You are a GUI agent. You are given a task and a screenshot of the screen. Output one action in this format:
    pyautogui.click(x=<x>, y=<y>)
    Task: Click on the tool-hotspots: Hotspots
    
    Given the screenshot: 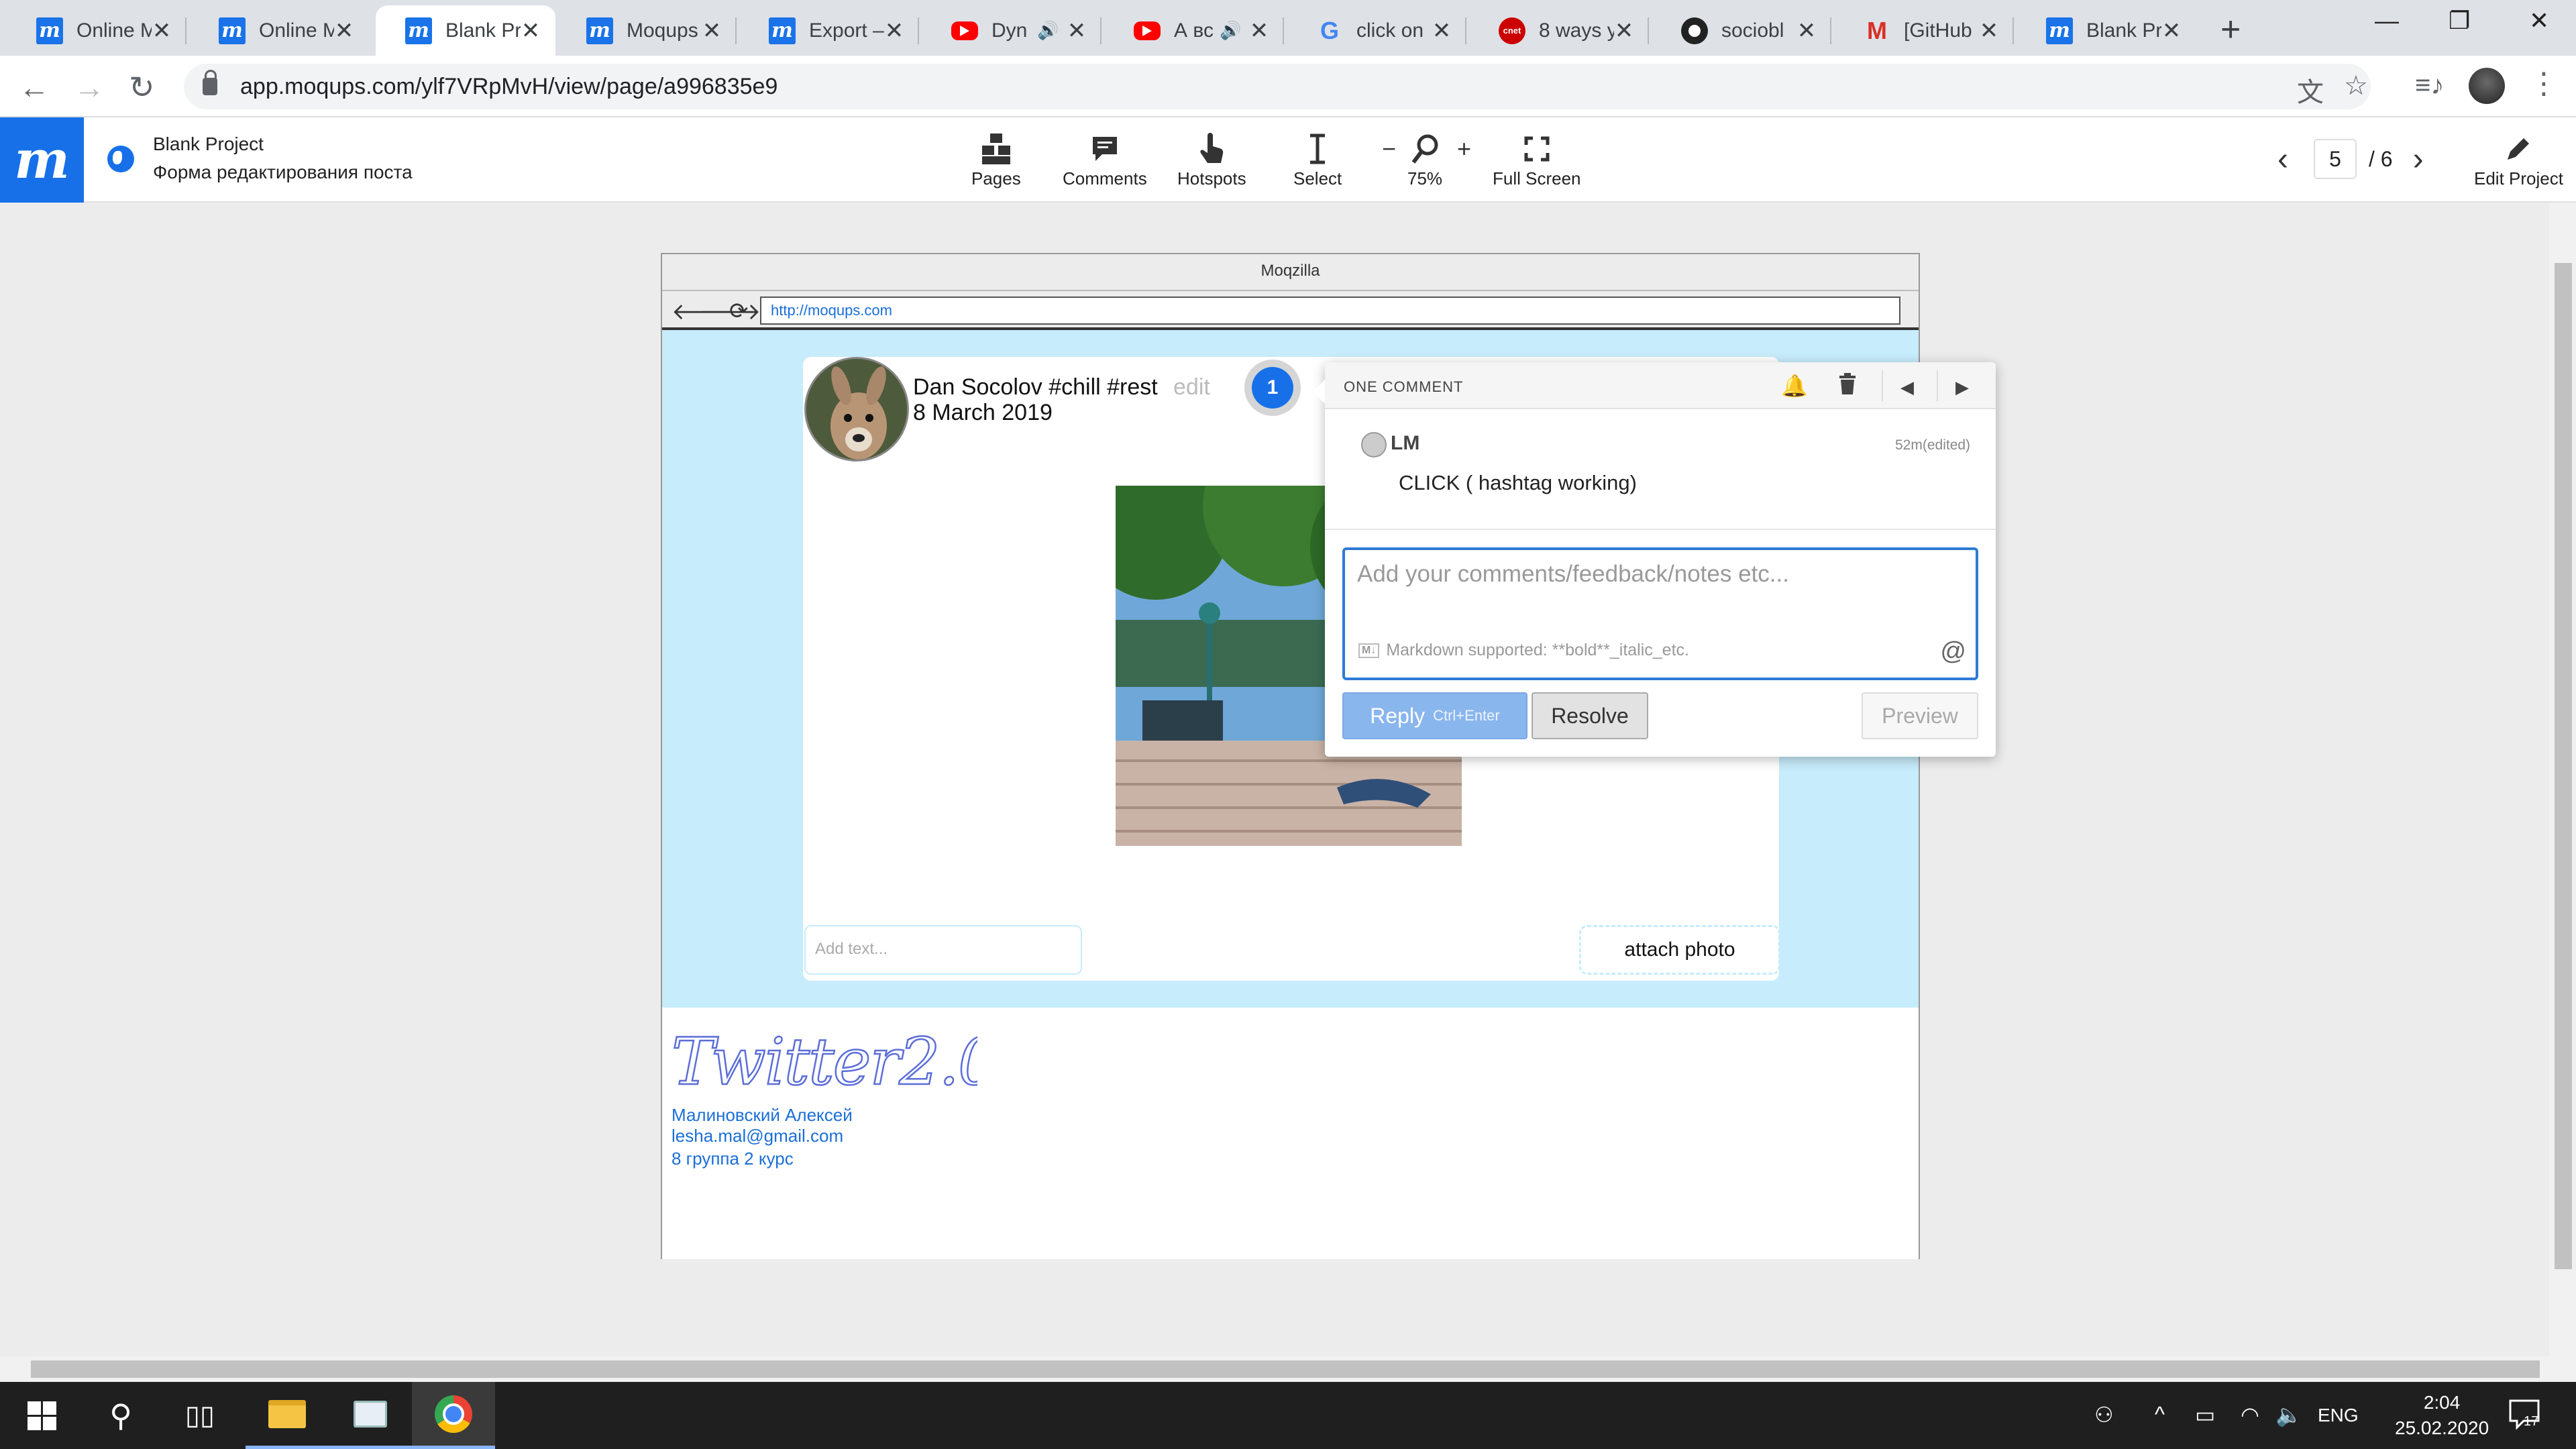 What is the action you would take?
    pyautogui.click(x=1211, y=159)
    